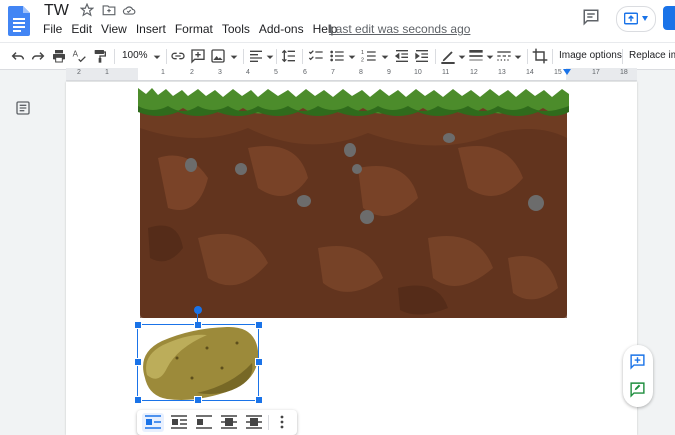 This screenshot has width=675, height=435. I want to click on ruler-tick: 17, so click(596, 72).